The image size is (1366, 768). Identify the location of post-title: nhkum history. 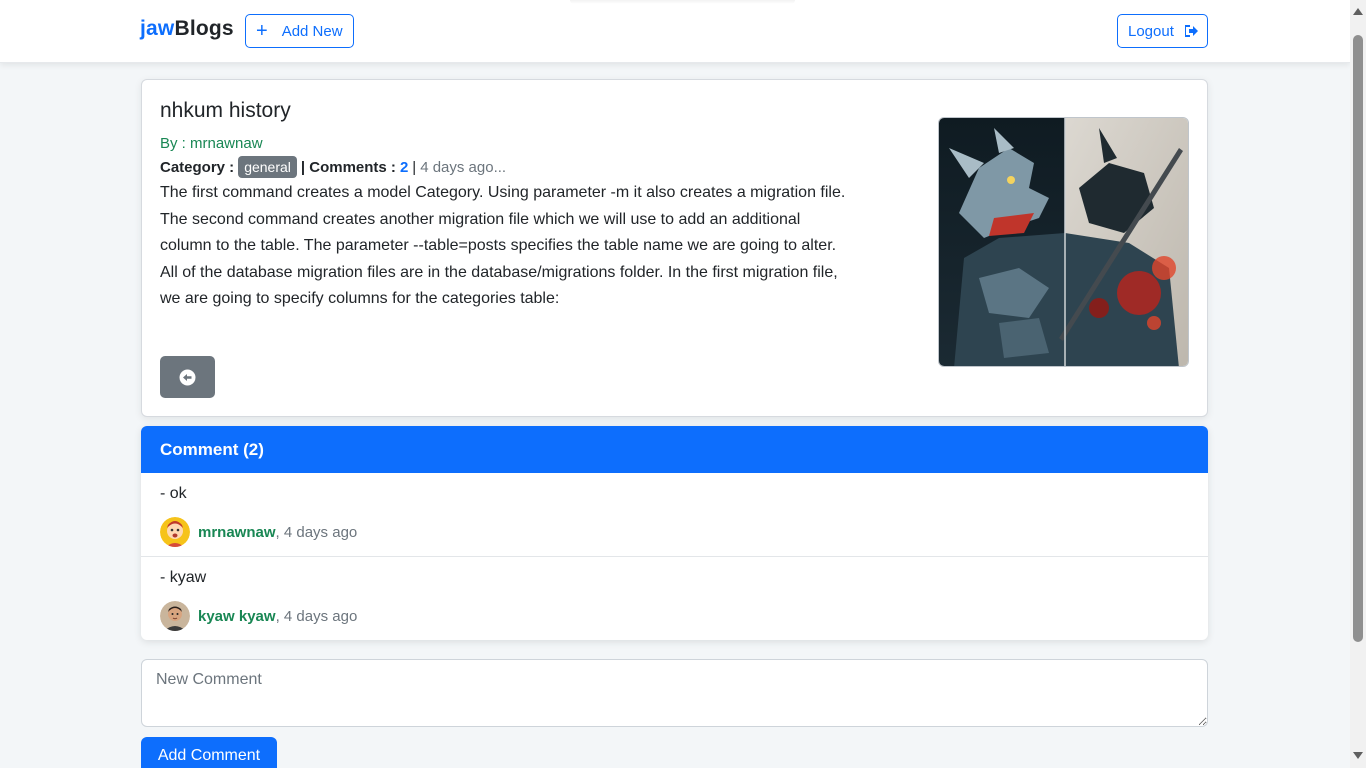
(225, 110).